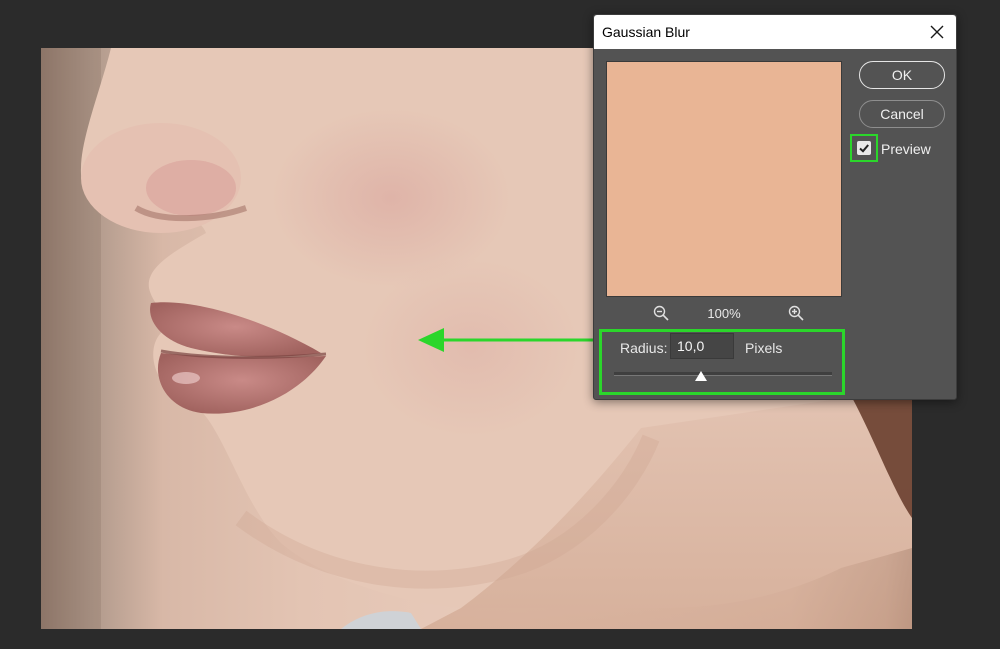 The height and width of the screenshot is (649, 1000). Describe the element at coordinates (906, 149) in the screenshot. I see `preview-label: Preview` at that location.